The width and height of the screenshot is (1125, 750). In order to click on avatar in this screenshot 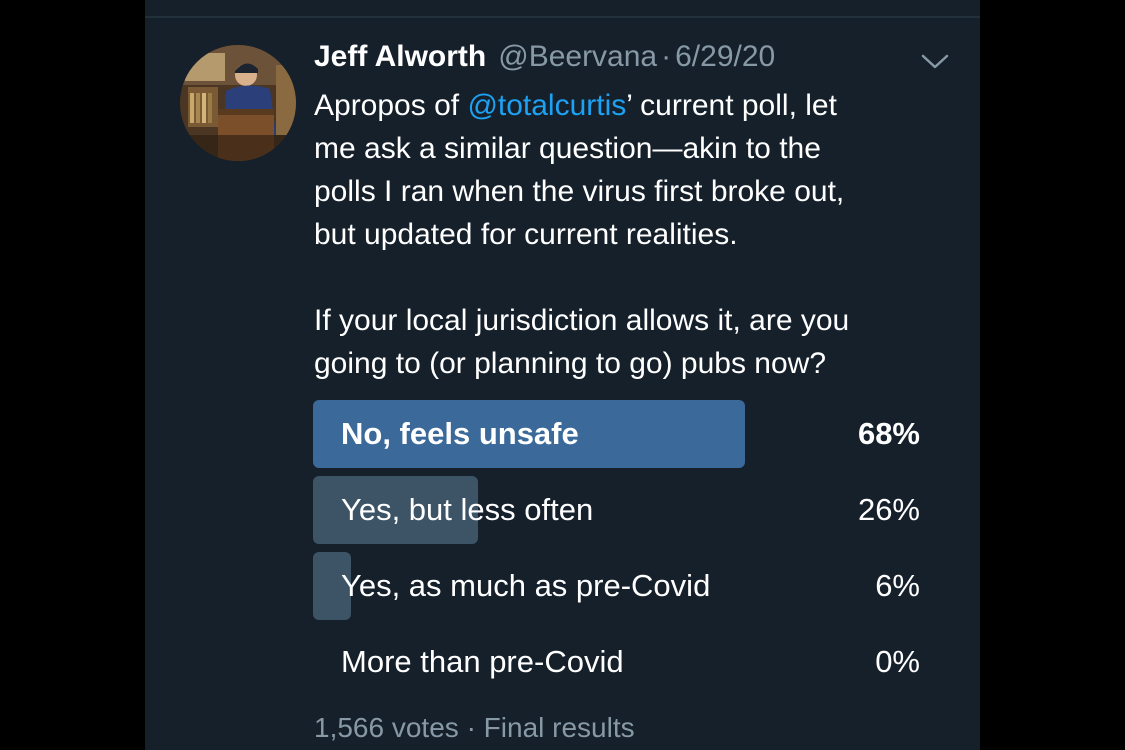, I will do `click(238, 103)`.